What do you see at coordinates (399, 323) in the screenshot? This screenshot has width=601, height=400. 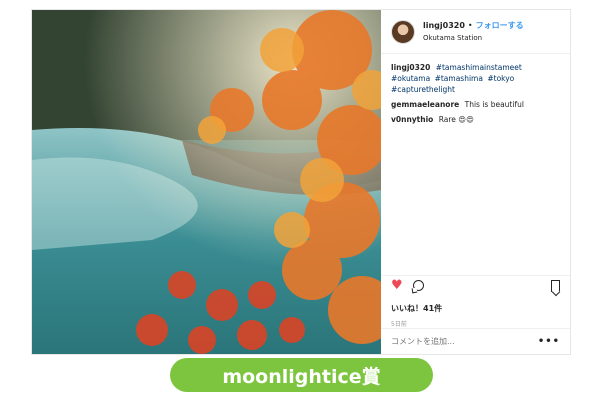 I see `post-timestamp: 5日前` at bounding box center [399, 323].